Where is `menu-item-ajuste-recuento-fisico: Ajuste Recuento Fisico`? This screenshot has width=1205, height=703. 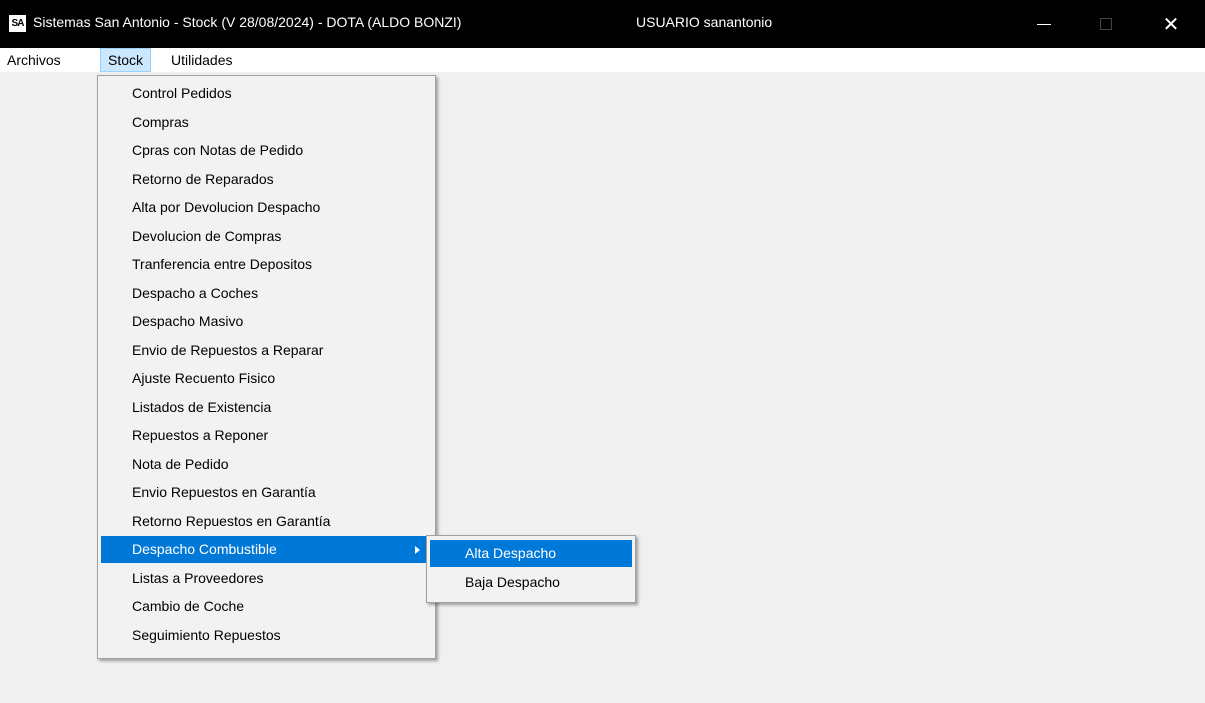
menu-item-ajuste-recuento-fisico: Ajuste Recuento Fisico is located at coordinates (266, 378).